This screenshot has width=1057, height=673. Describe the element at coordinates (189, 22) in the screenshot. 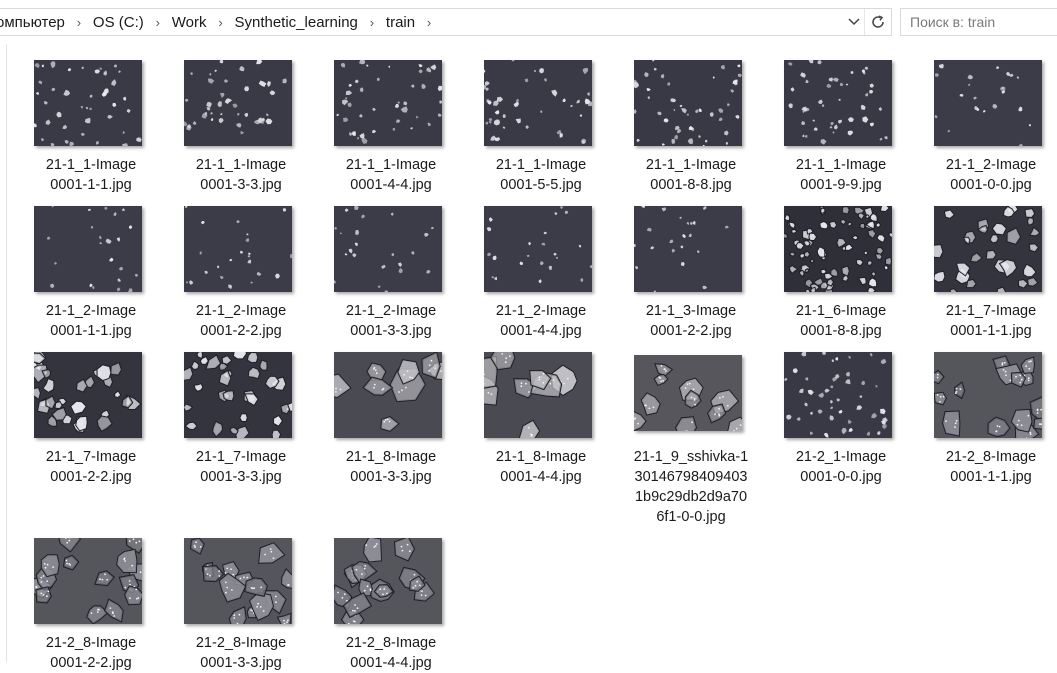

I see `breadcrumb-item: Work` at that location.